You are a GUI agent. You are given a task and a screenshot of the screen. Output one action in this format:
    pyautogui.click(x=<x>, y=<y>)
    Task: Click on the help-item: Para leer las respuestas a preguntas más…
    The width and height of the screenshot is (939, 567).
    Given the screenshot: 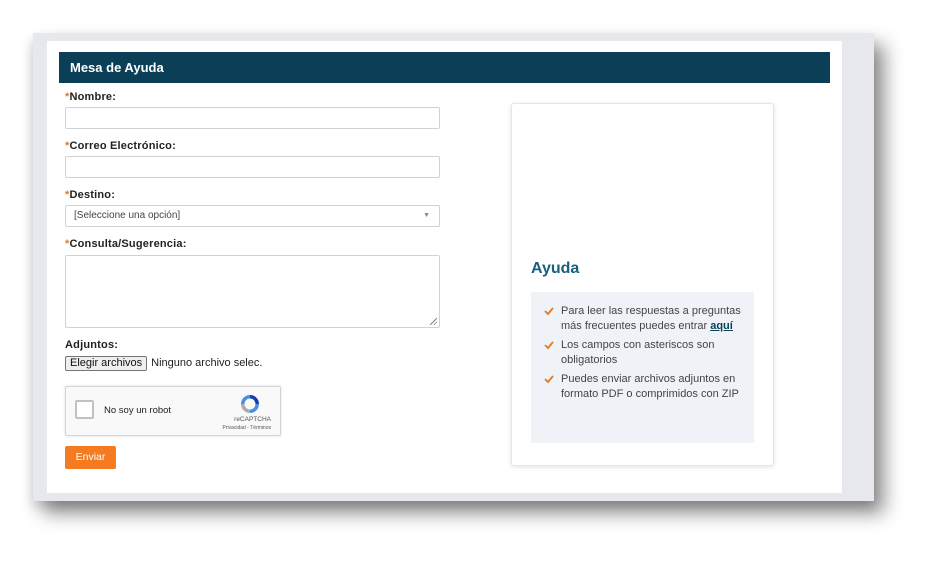 What is the action you would take?
    pyautogui.click(x=644, y=318)
    